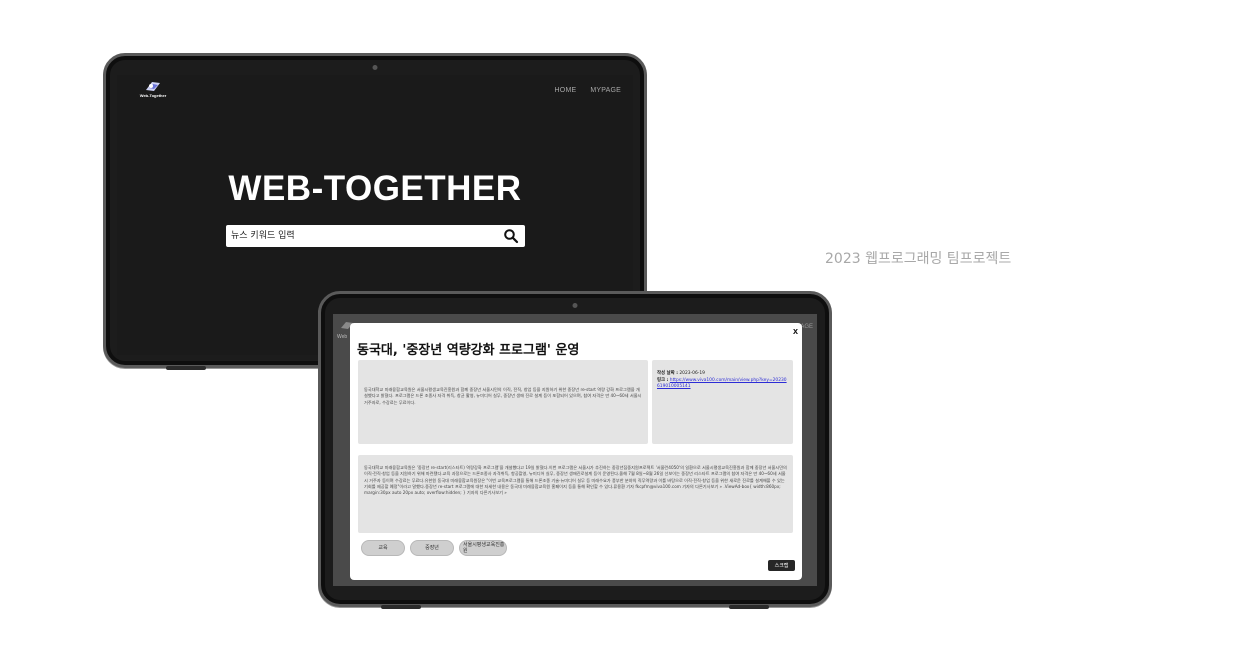 The image size is (1260, 660). Describe the element at coordinates (667, 373) in the screenshot. I see `date-label: 작성 날짜 :` at that location.